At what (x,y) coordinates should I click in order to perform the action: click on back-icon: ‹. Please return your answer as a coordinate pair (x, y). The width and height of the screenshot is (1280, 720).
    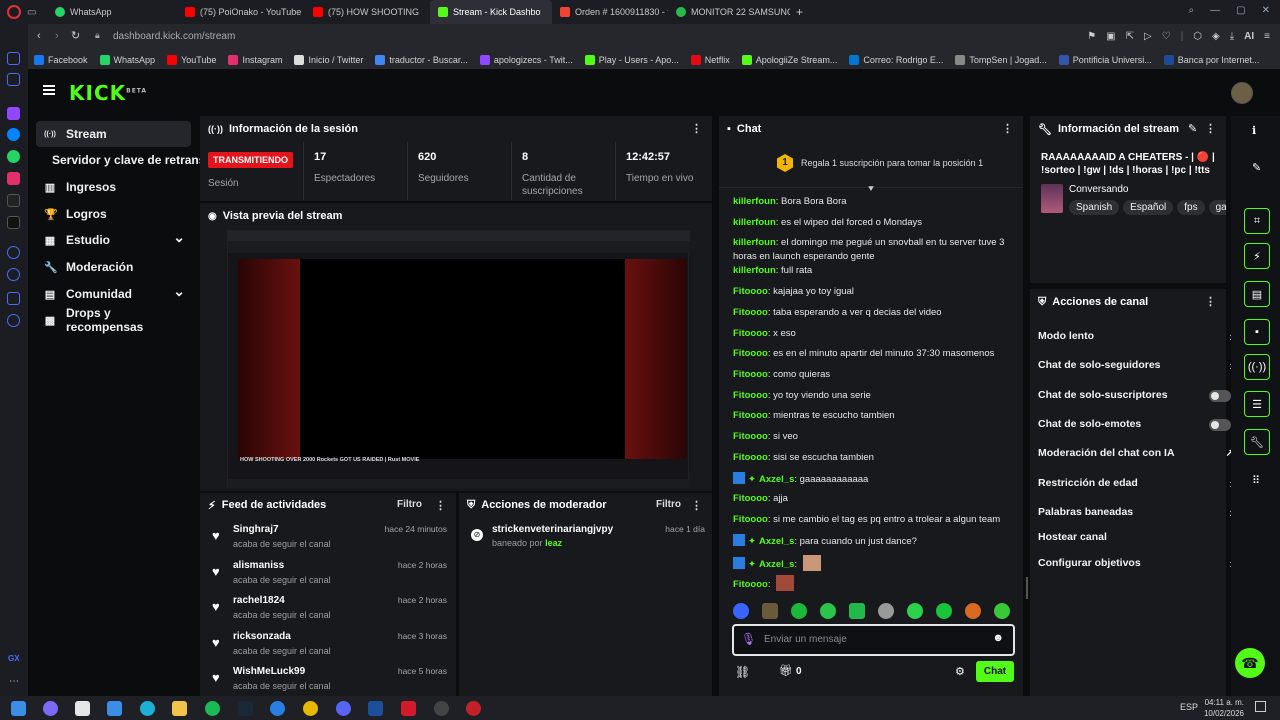
    Looking at the image, I should click on (39, 36).